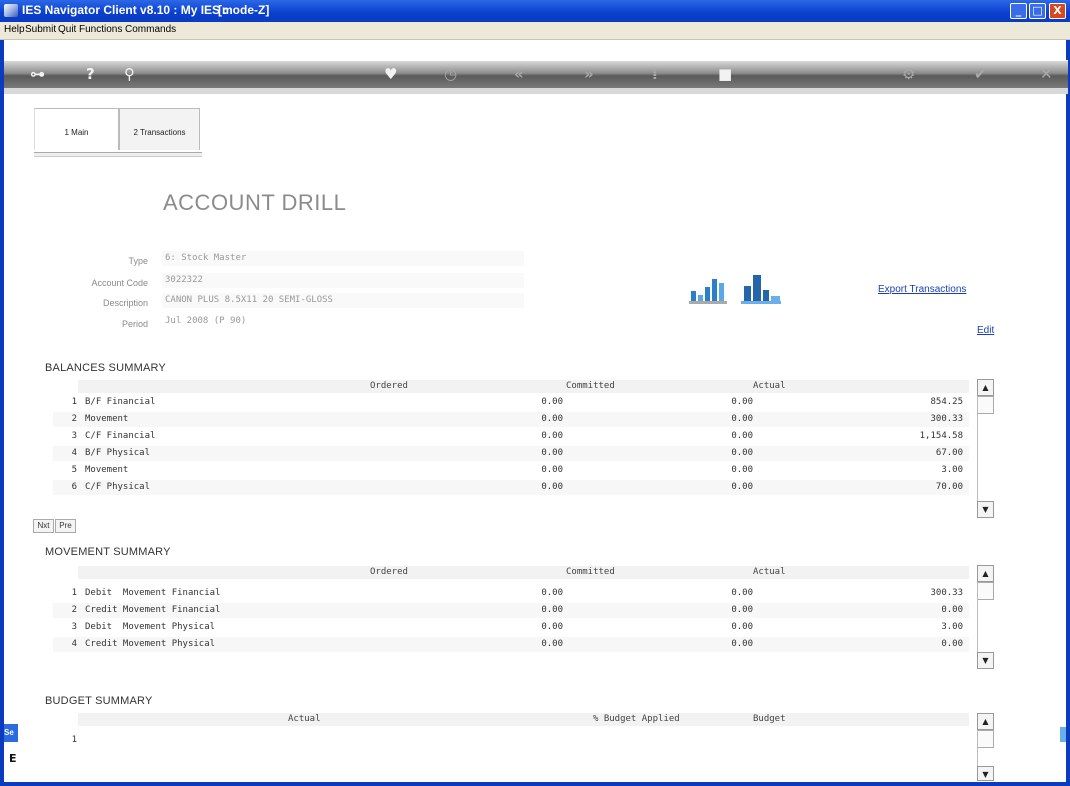 The width and height of the screenshot is (1070, 786). What do you see at coordinates (655, 74) in the screenshot?
I see `filter-icon: ⁞` at bounding box center [655, 74].